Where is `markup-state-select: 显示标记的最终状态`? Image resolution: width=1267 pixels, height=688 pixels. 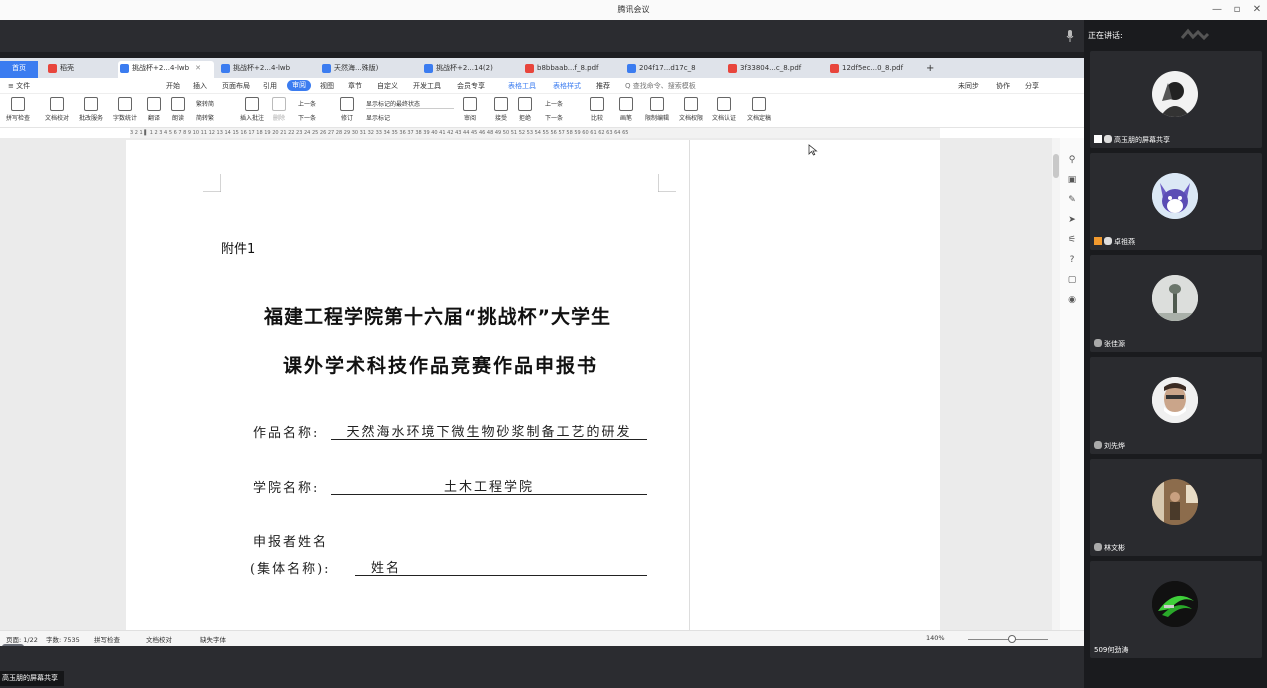 markup-state-select: 显示标记的最终状态 is located at coordinates (410, 104).